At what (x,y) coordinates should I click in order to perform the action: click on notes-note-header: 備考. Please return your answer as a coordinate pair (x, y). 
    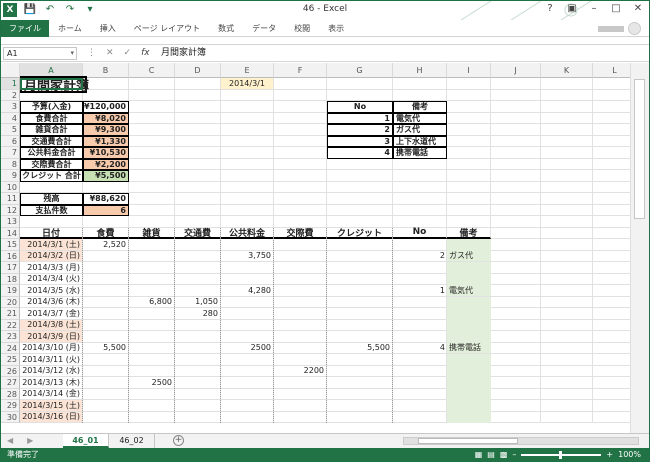
    Looking at the image, I should click on (420, 107).